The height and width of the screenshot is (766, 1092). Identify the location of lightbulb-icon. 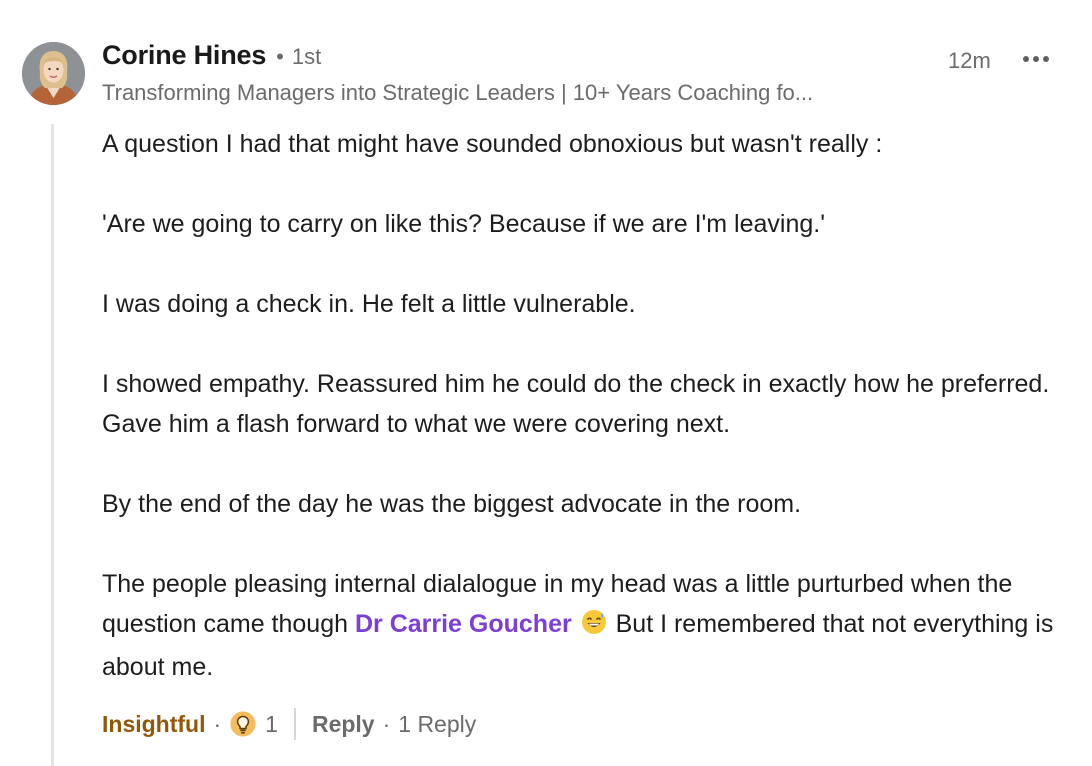
(243, 724).